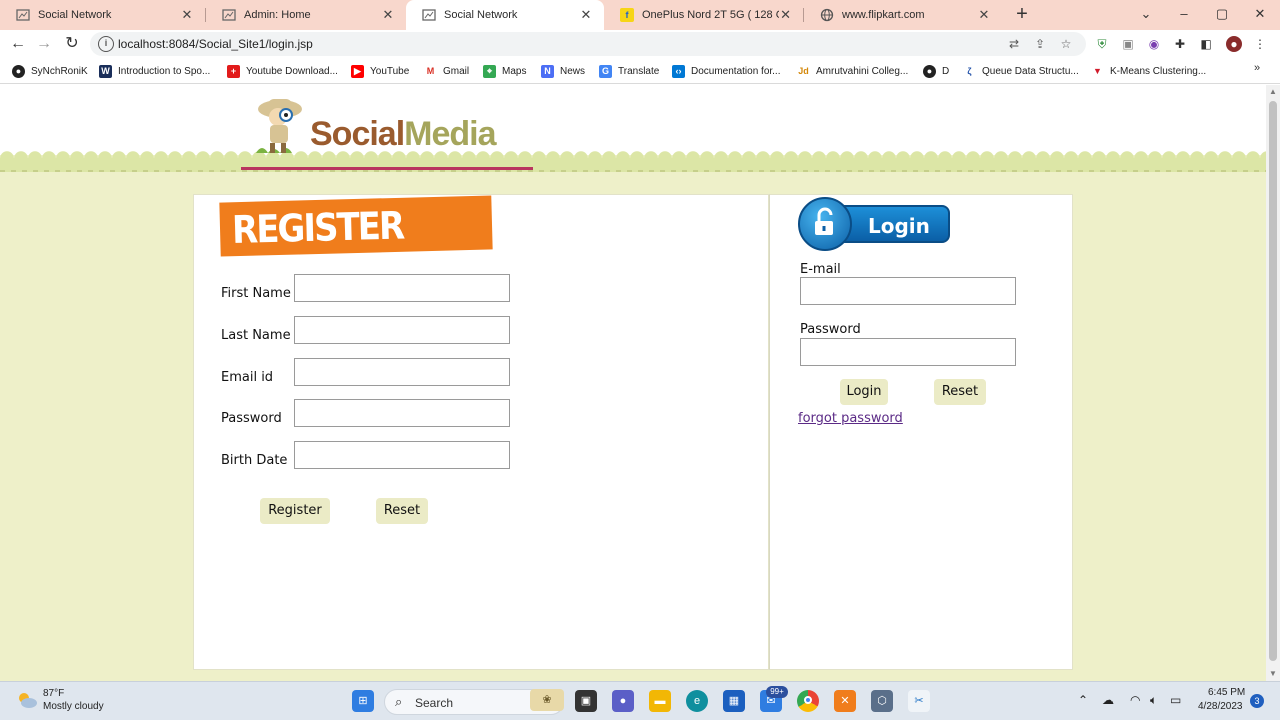  I want to click on weather-temperature: 87°F, so click(53, 693).